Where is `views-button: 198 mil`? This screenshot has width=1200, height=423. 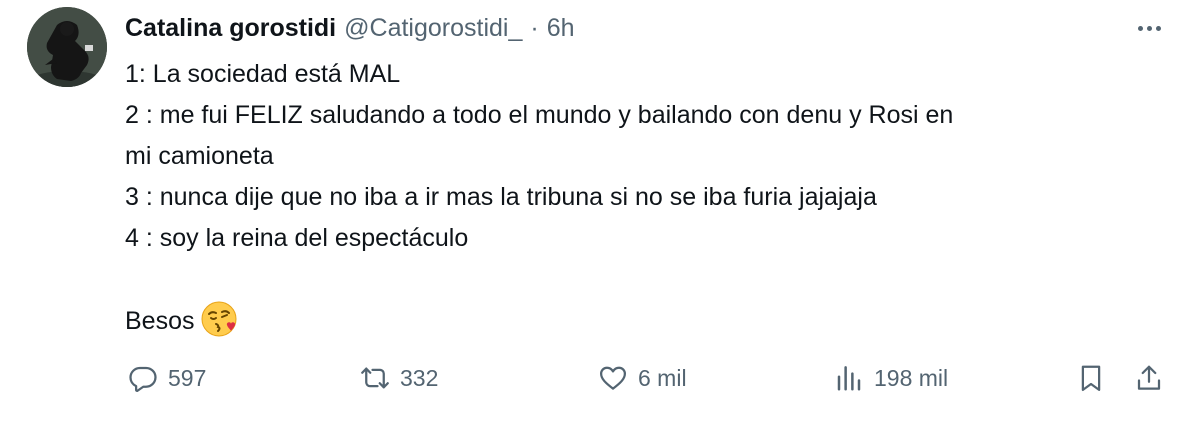 views-button: 198 mil is located at coordinates (891, 378).